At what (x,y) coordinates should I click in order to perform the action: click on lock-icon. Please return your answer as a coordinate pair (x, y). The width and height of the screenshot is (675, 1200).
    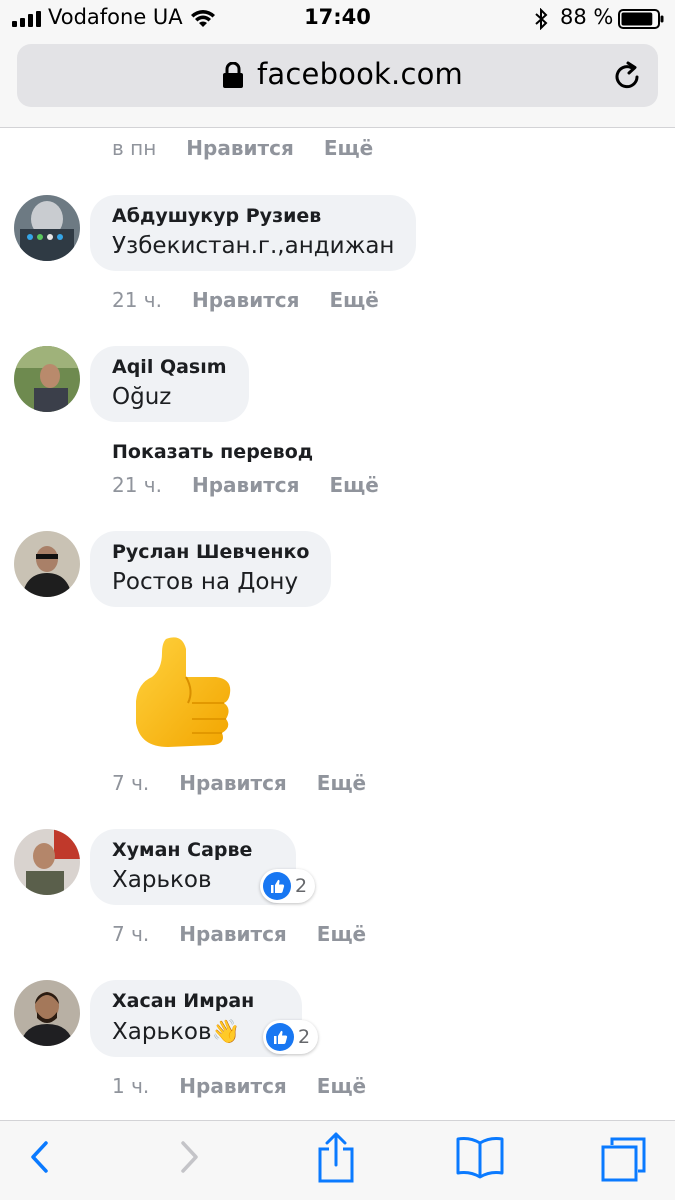
    Looking at the image, I should click on (233, 75).